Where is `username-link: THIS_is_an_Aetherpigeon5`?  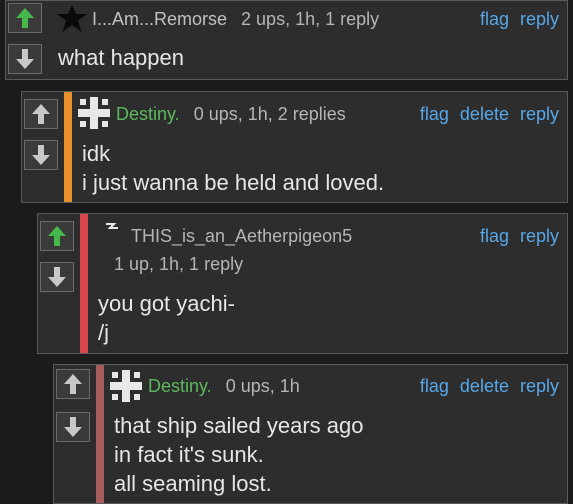 username-link: THIS_is_an_Aetherpigeon5 is located at coordinates (241, 236).